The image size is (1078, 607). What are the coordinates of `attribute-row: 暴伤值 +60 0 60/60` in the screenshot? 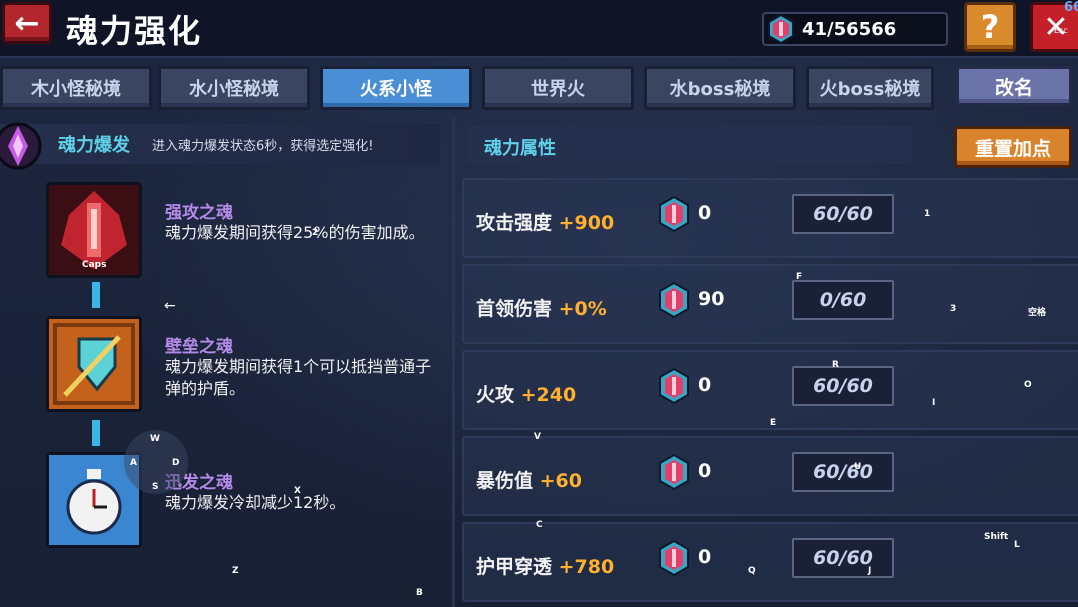 It's located at (770, 476).